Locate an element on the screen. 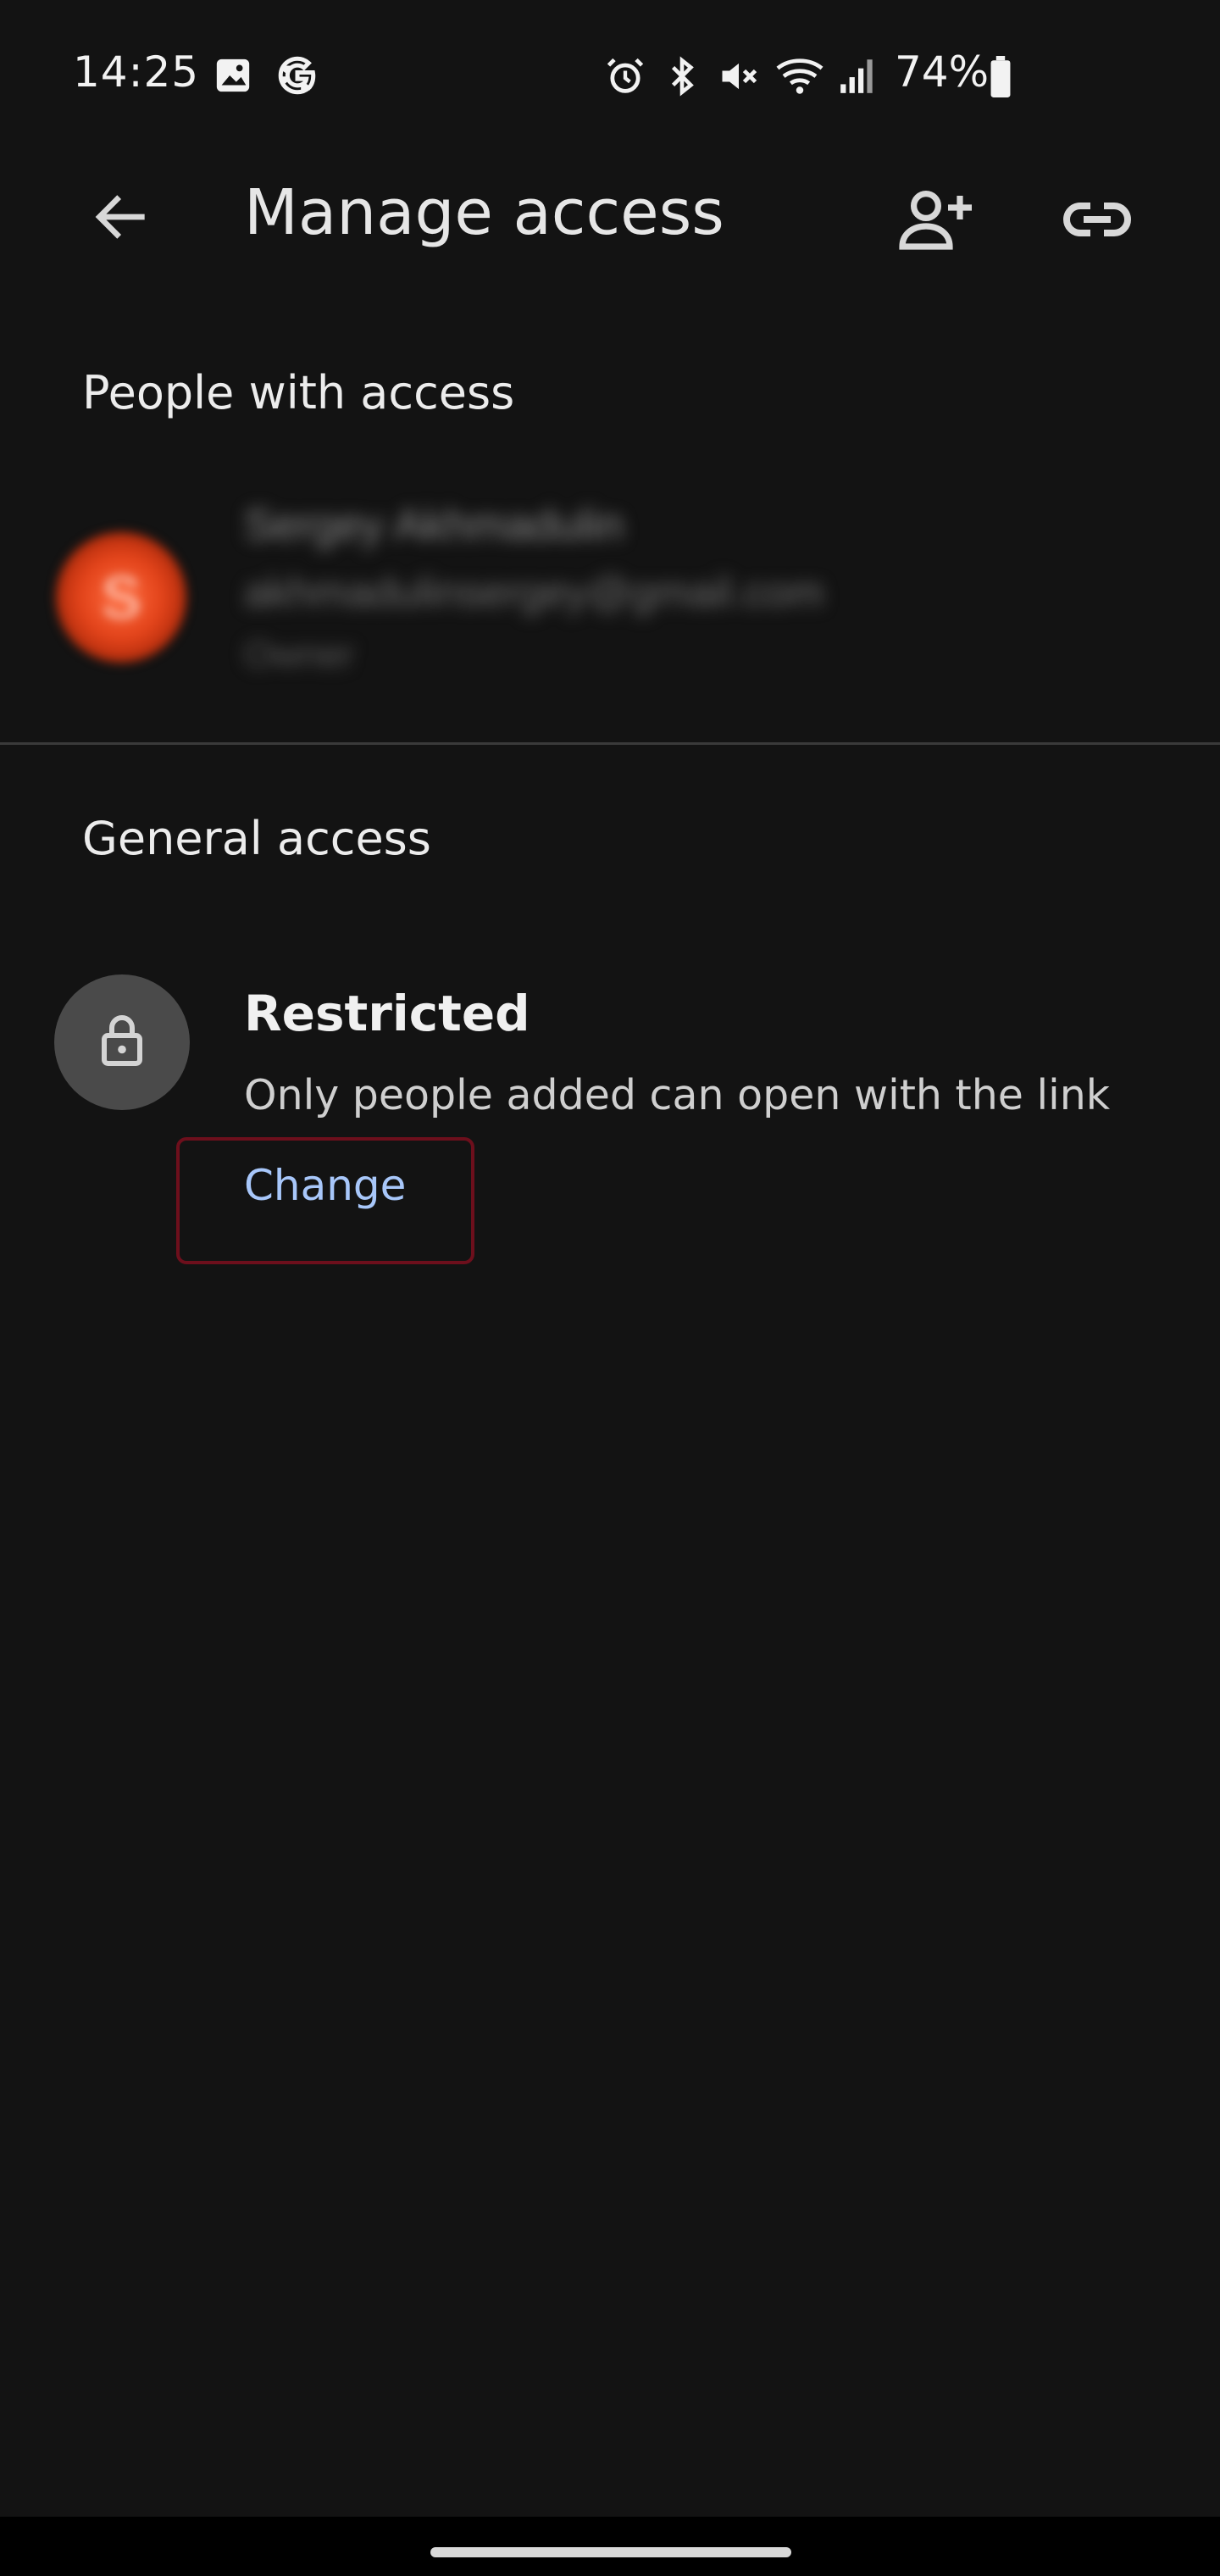 The height and width of the screenshot is (2576, 1220). add-person-icon is located at coordinates (937, 221).